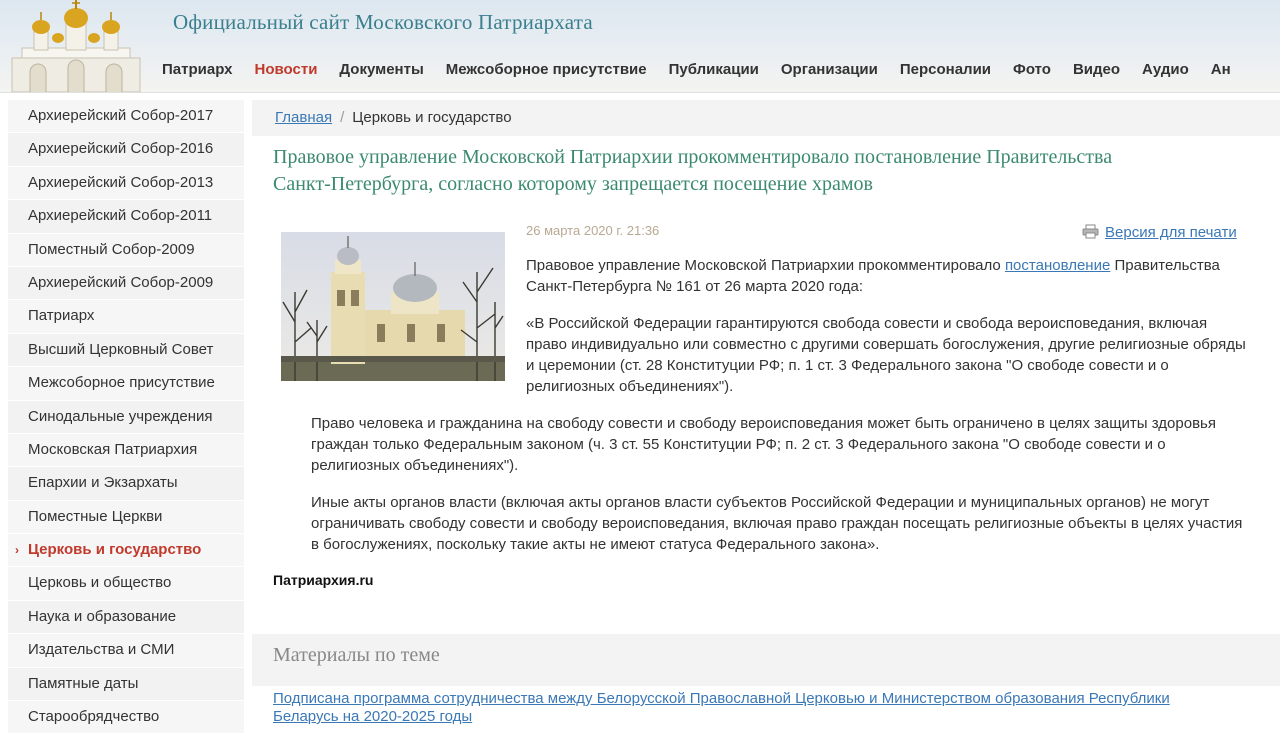  I want to click on nav-item-2: Документы, so click(381, 71).